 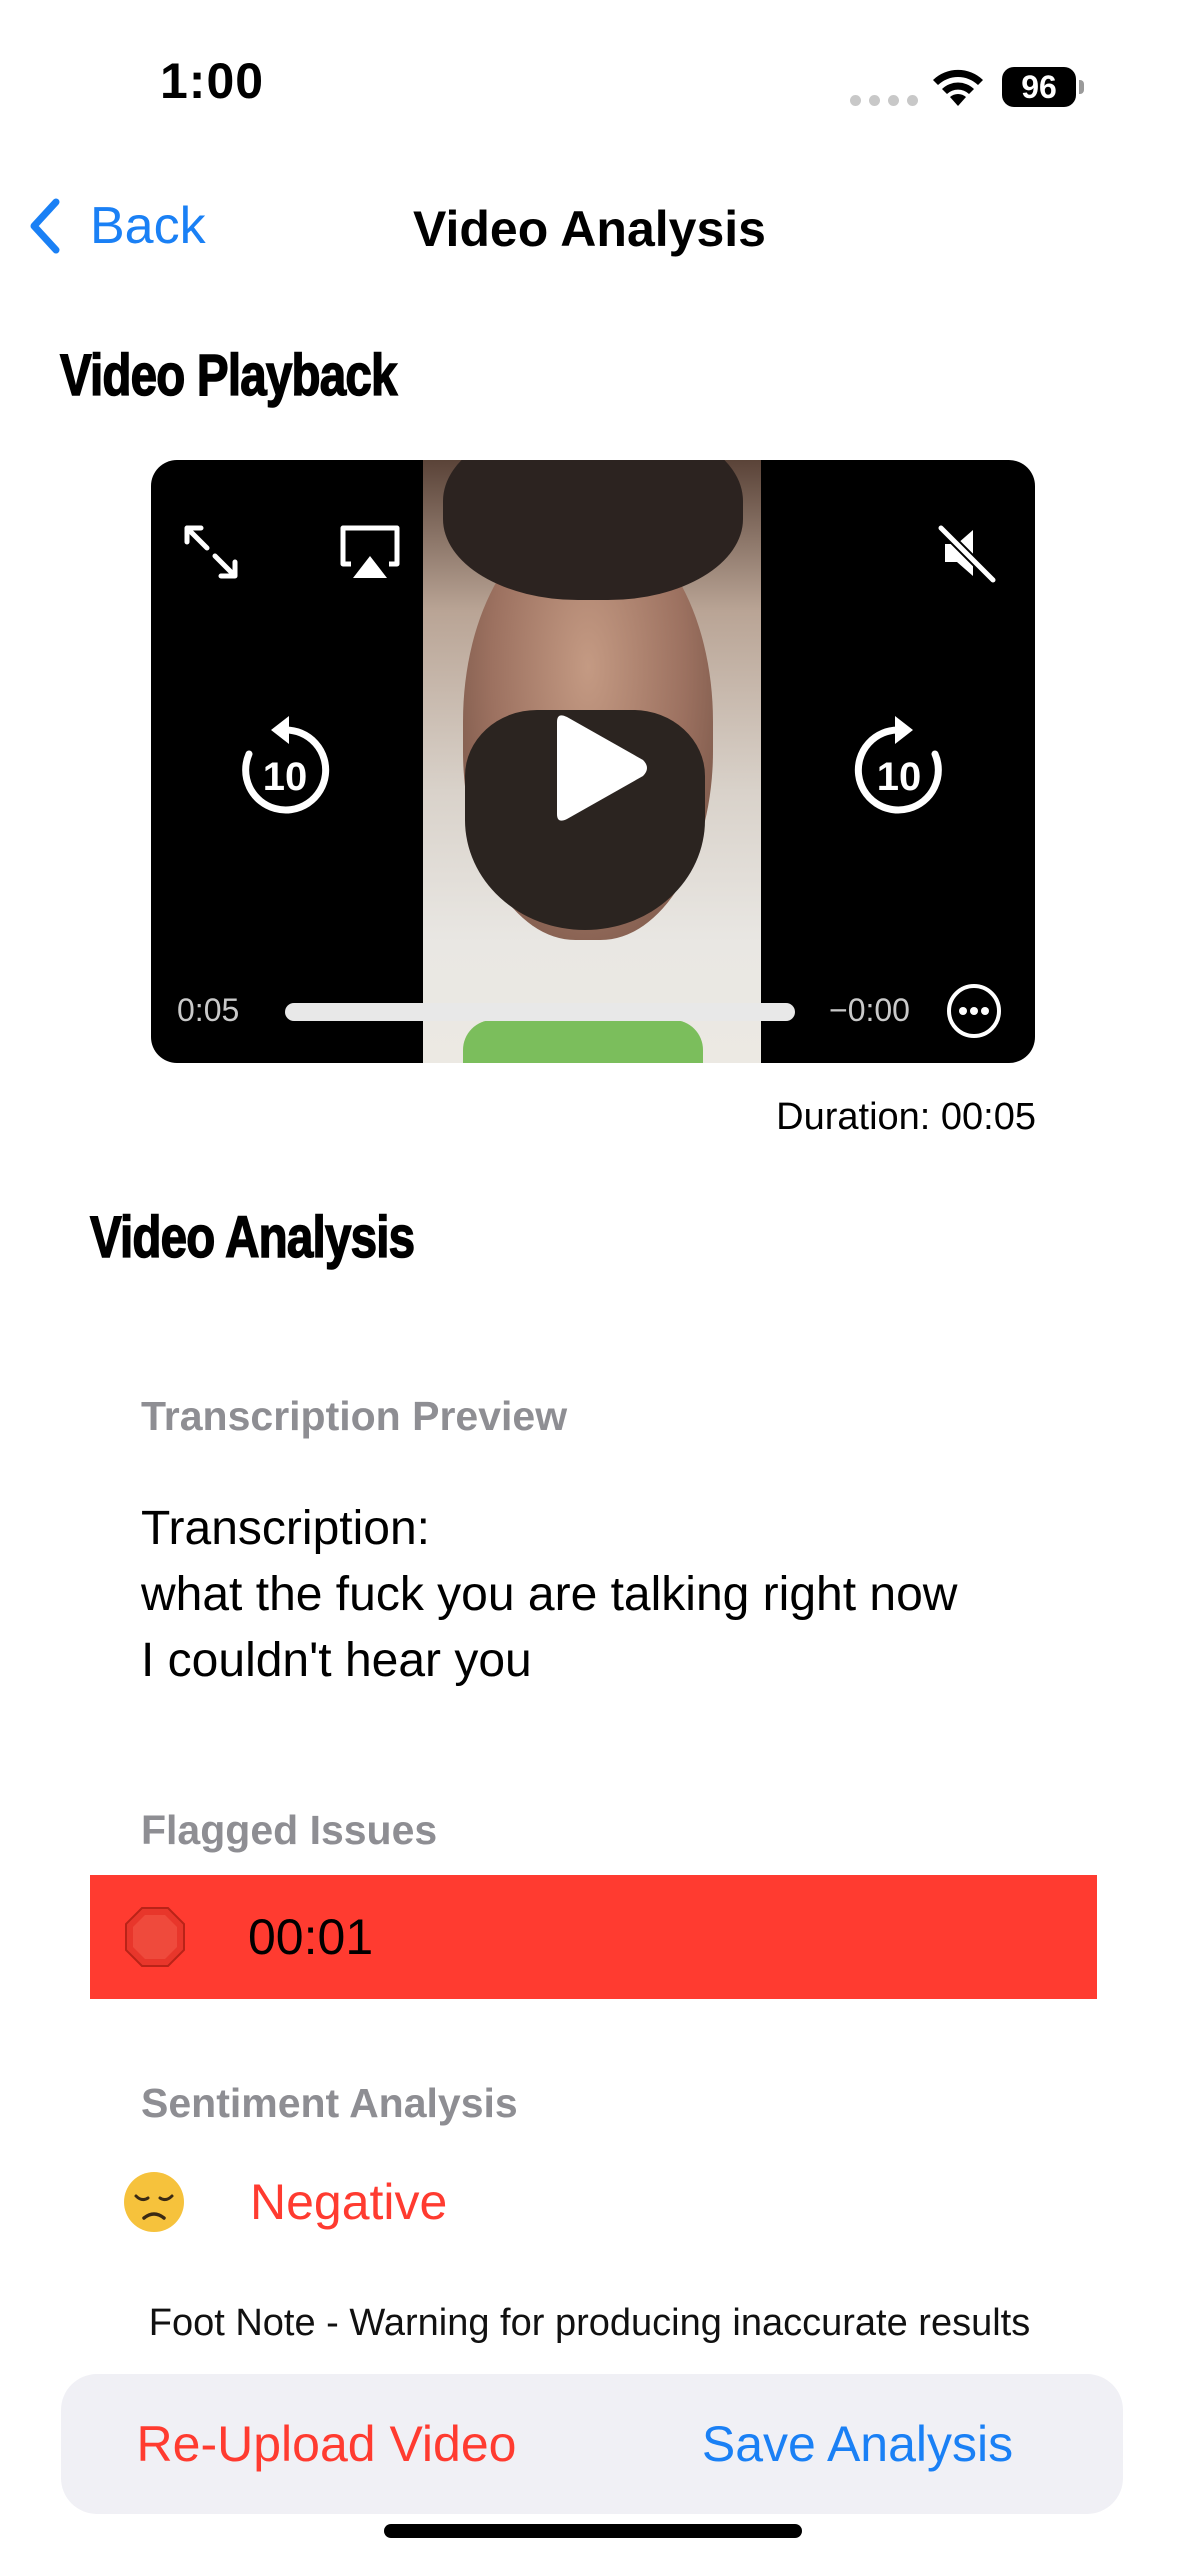 I want to click on airplay-icon, so click(x=370, y=553).